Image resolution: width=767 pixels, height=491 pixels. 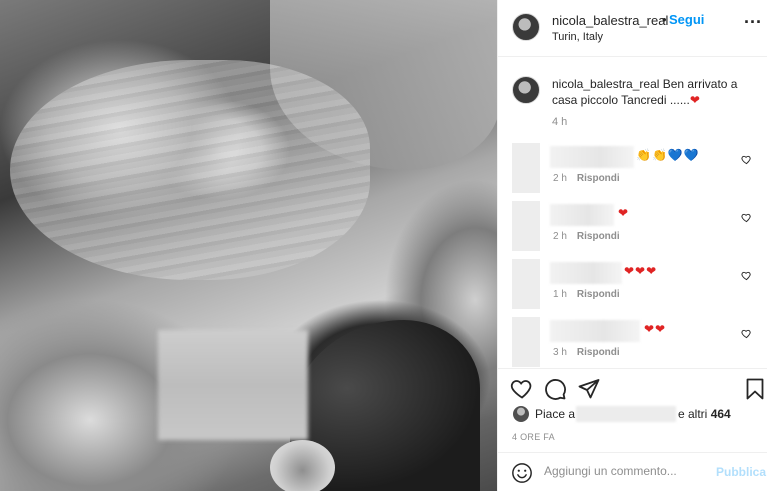 I want to click on heart-icon, so click(x=522, y=389).